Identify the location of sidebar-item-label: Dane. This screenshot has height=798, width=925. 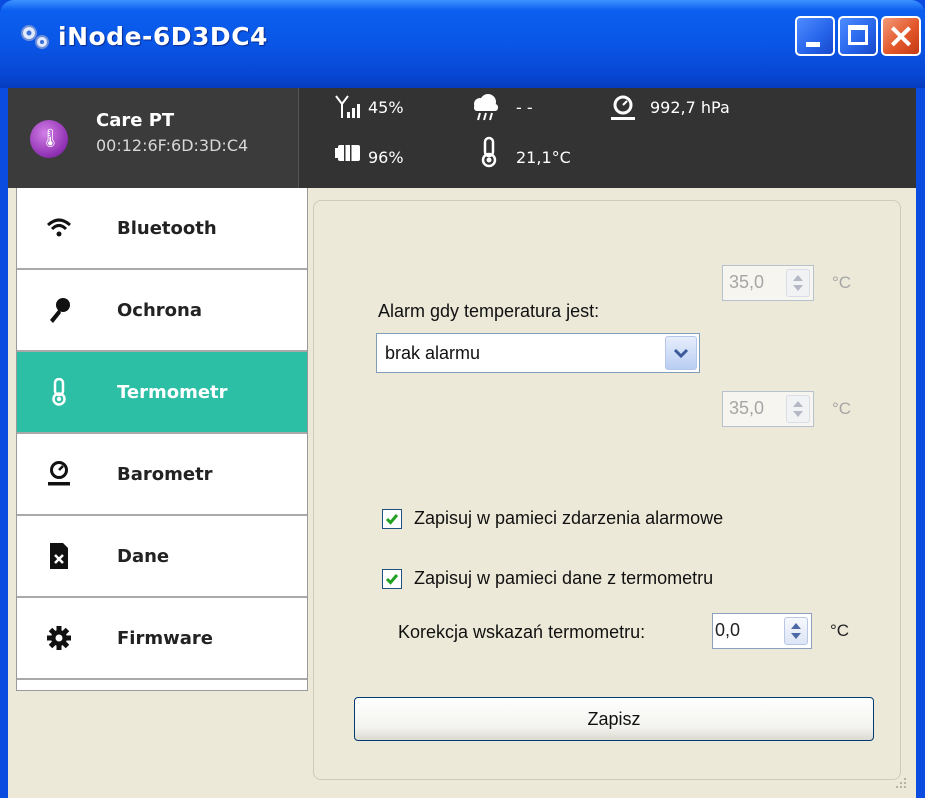
(143, 556).